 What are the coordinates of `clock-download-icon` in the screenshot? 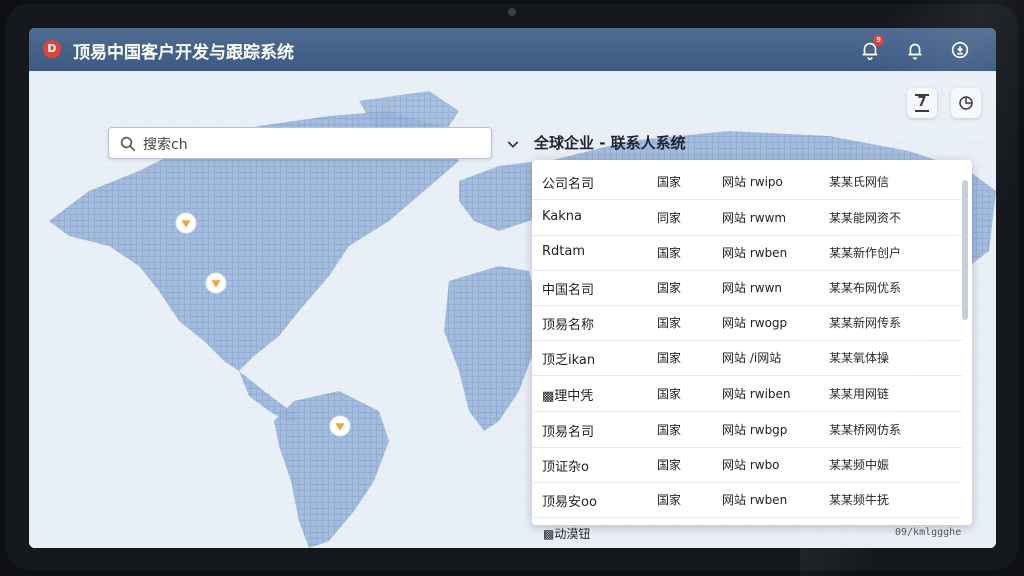 It's located at (960, 50).